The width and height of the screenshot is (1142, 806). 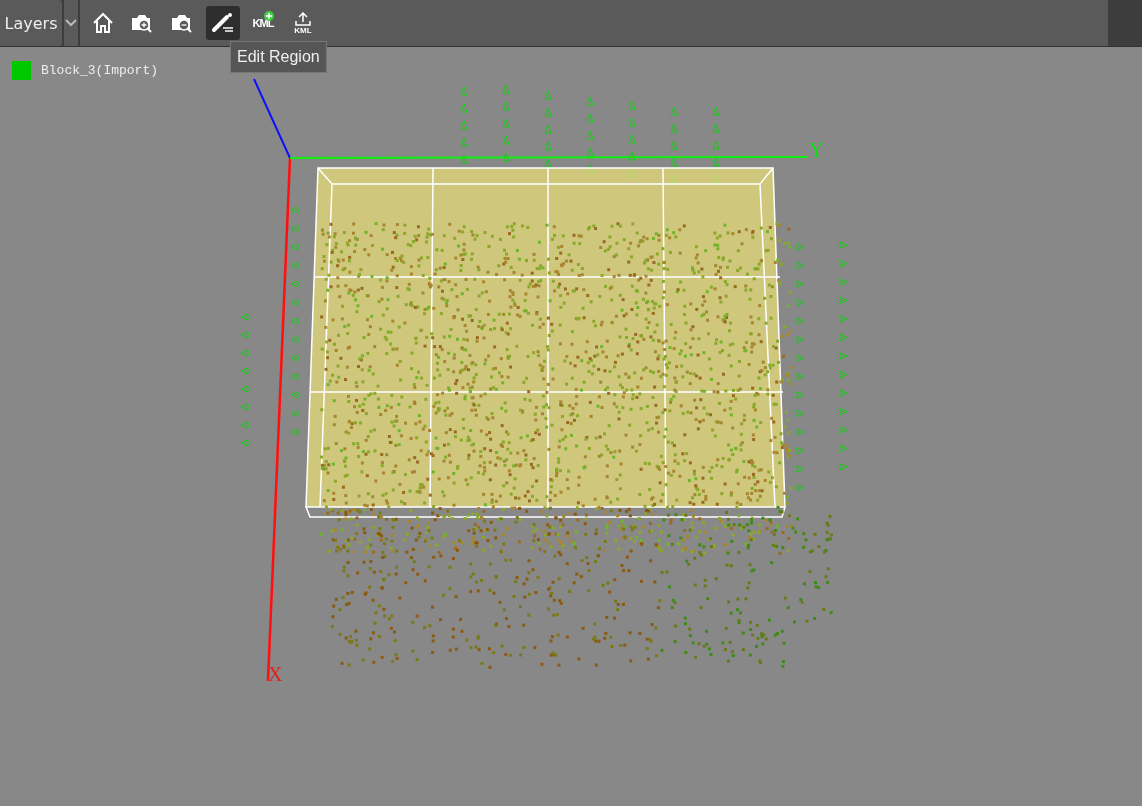 I want to click on kml-export-tool-button: KML, so click(x=303, y=23).